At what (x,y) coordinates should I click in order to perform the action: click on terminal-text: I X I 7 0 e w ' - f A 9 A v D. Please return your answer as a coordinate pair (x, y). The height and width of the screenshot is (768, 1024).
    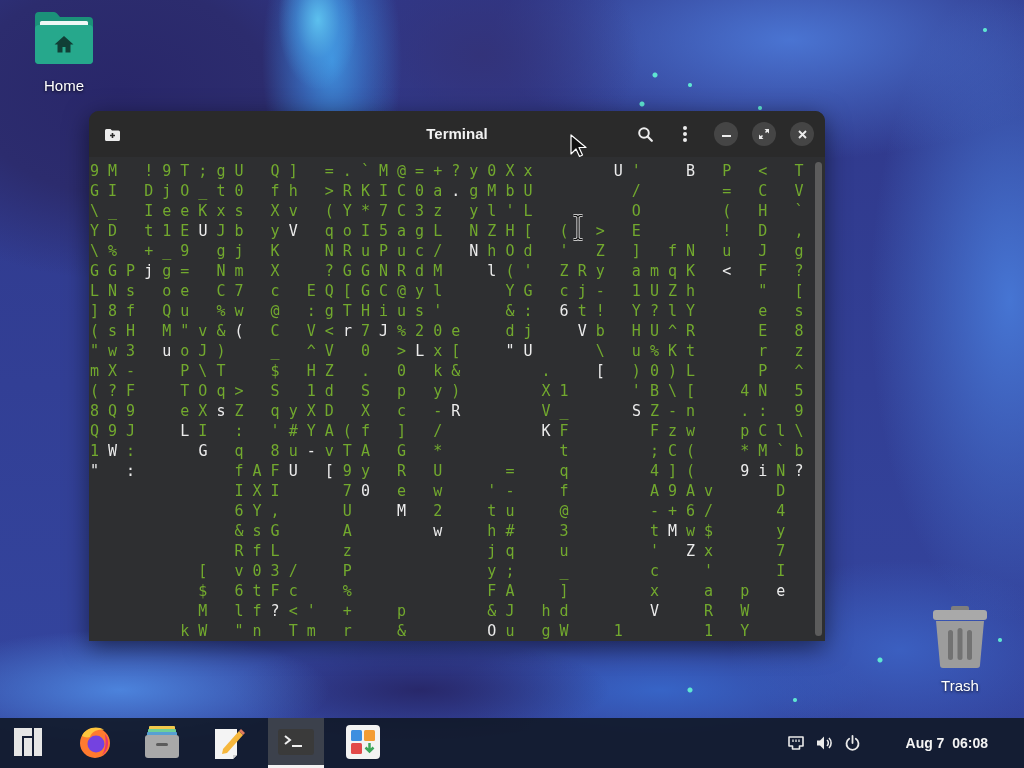
    Looking at the image, I should click on (510, 491).